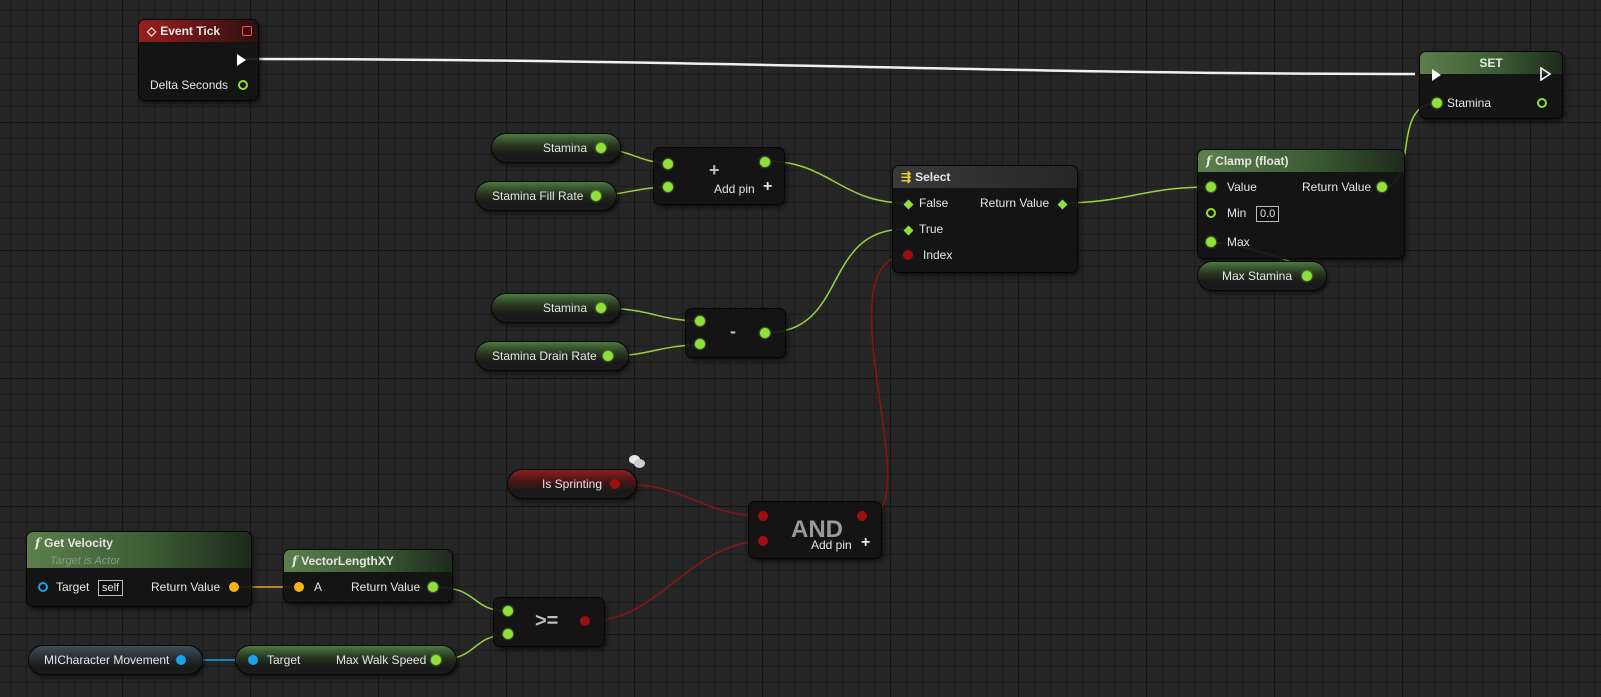  What do you see at coordinates (1436, 75) in the screenshot?
I see `set-exec-input-pin` at bounding box center [1436, 75].